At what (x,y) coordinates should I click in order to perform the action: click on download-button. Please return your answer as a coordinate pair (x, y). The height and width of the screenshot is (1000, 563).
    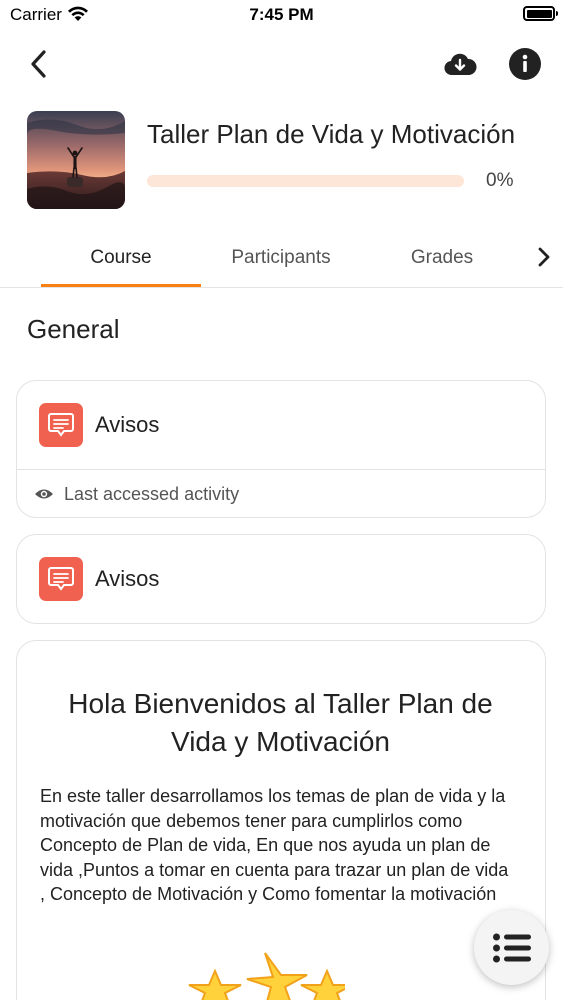
    Looking at the image, I should click on (460, 64).